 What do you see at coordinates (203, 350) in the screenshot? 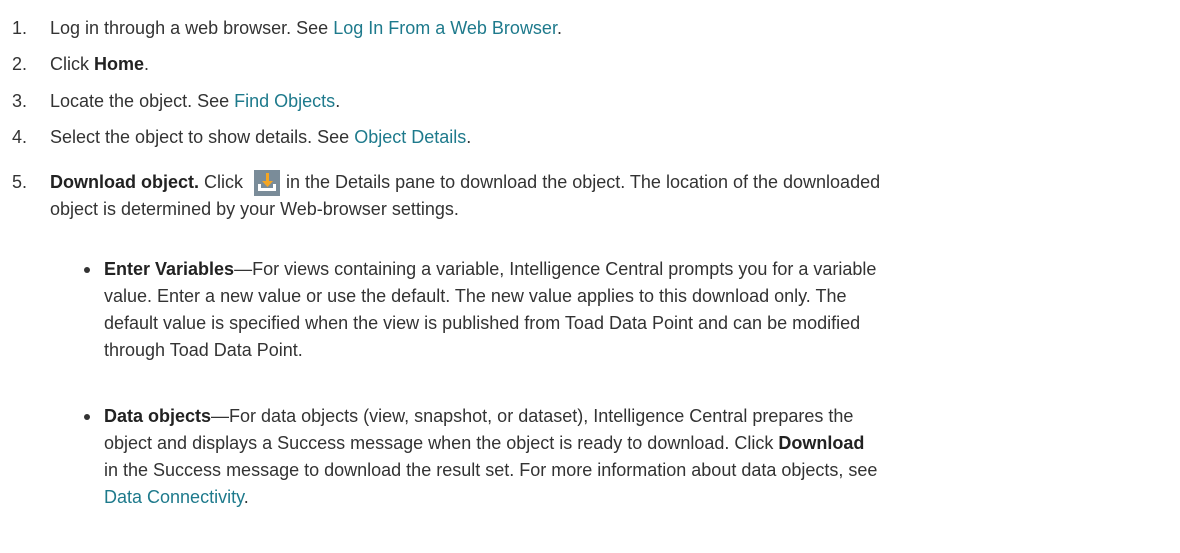
I see `bullet-text: through Toad Data Point.` at bounding box center [203, 350].